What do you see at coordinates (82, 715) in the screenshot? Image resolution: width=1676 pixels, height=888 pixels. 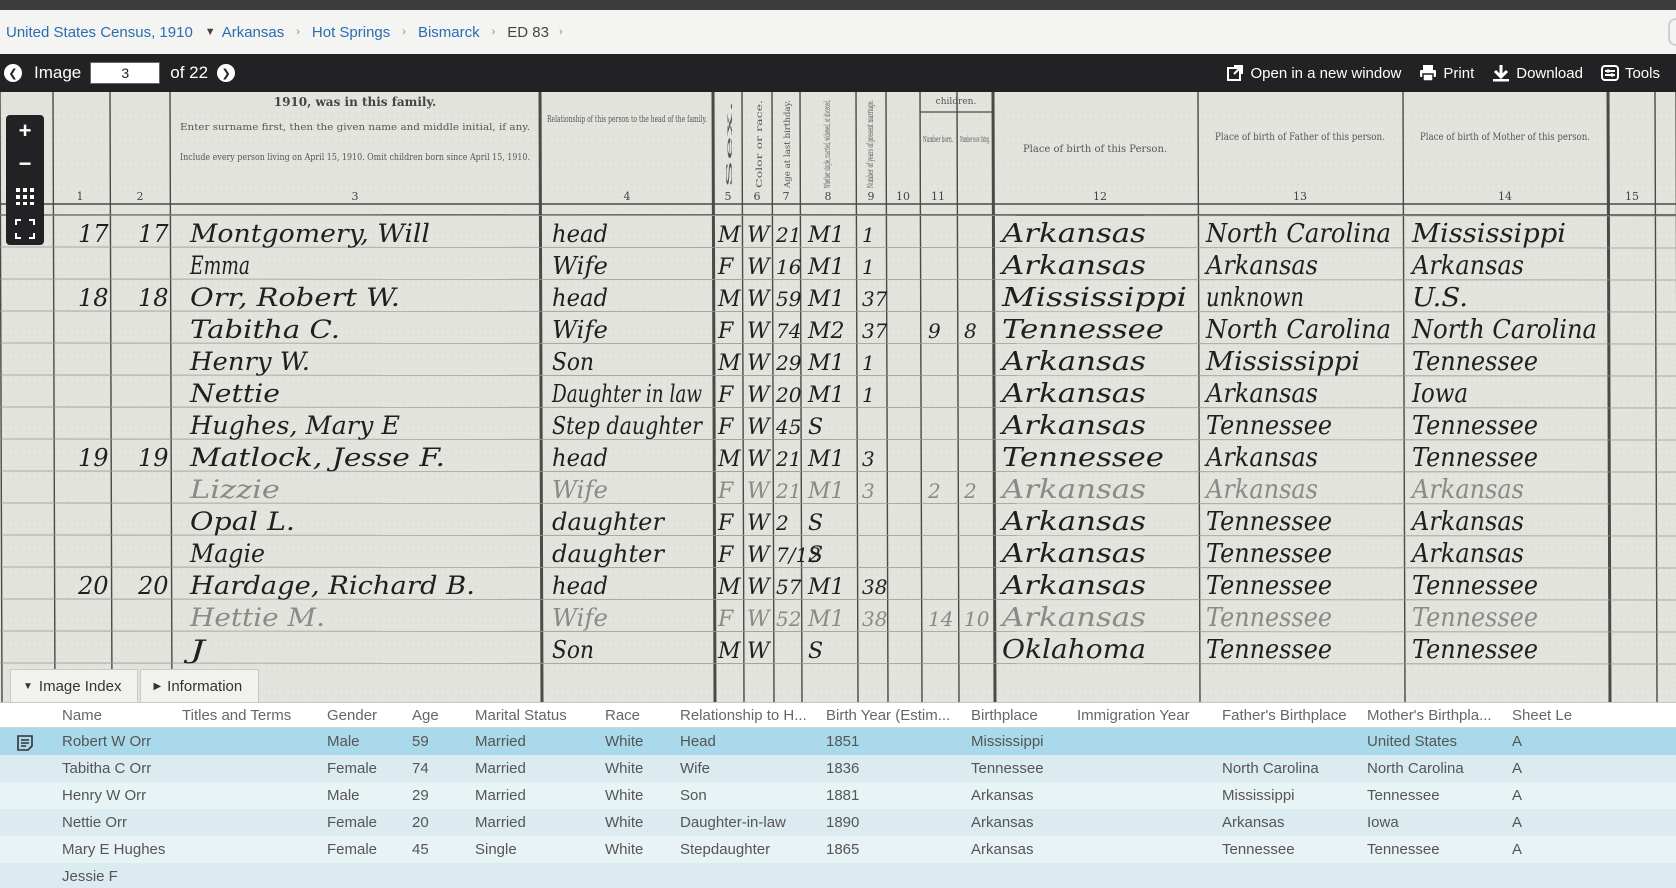 I see `column-header: Name` at bounding box center [82, 715].